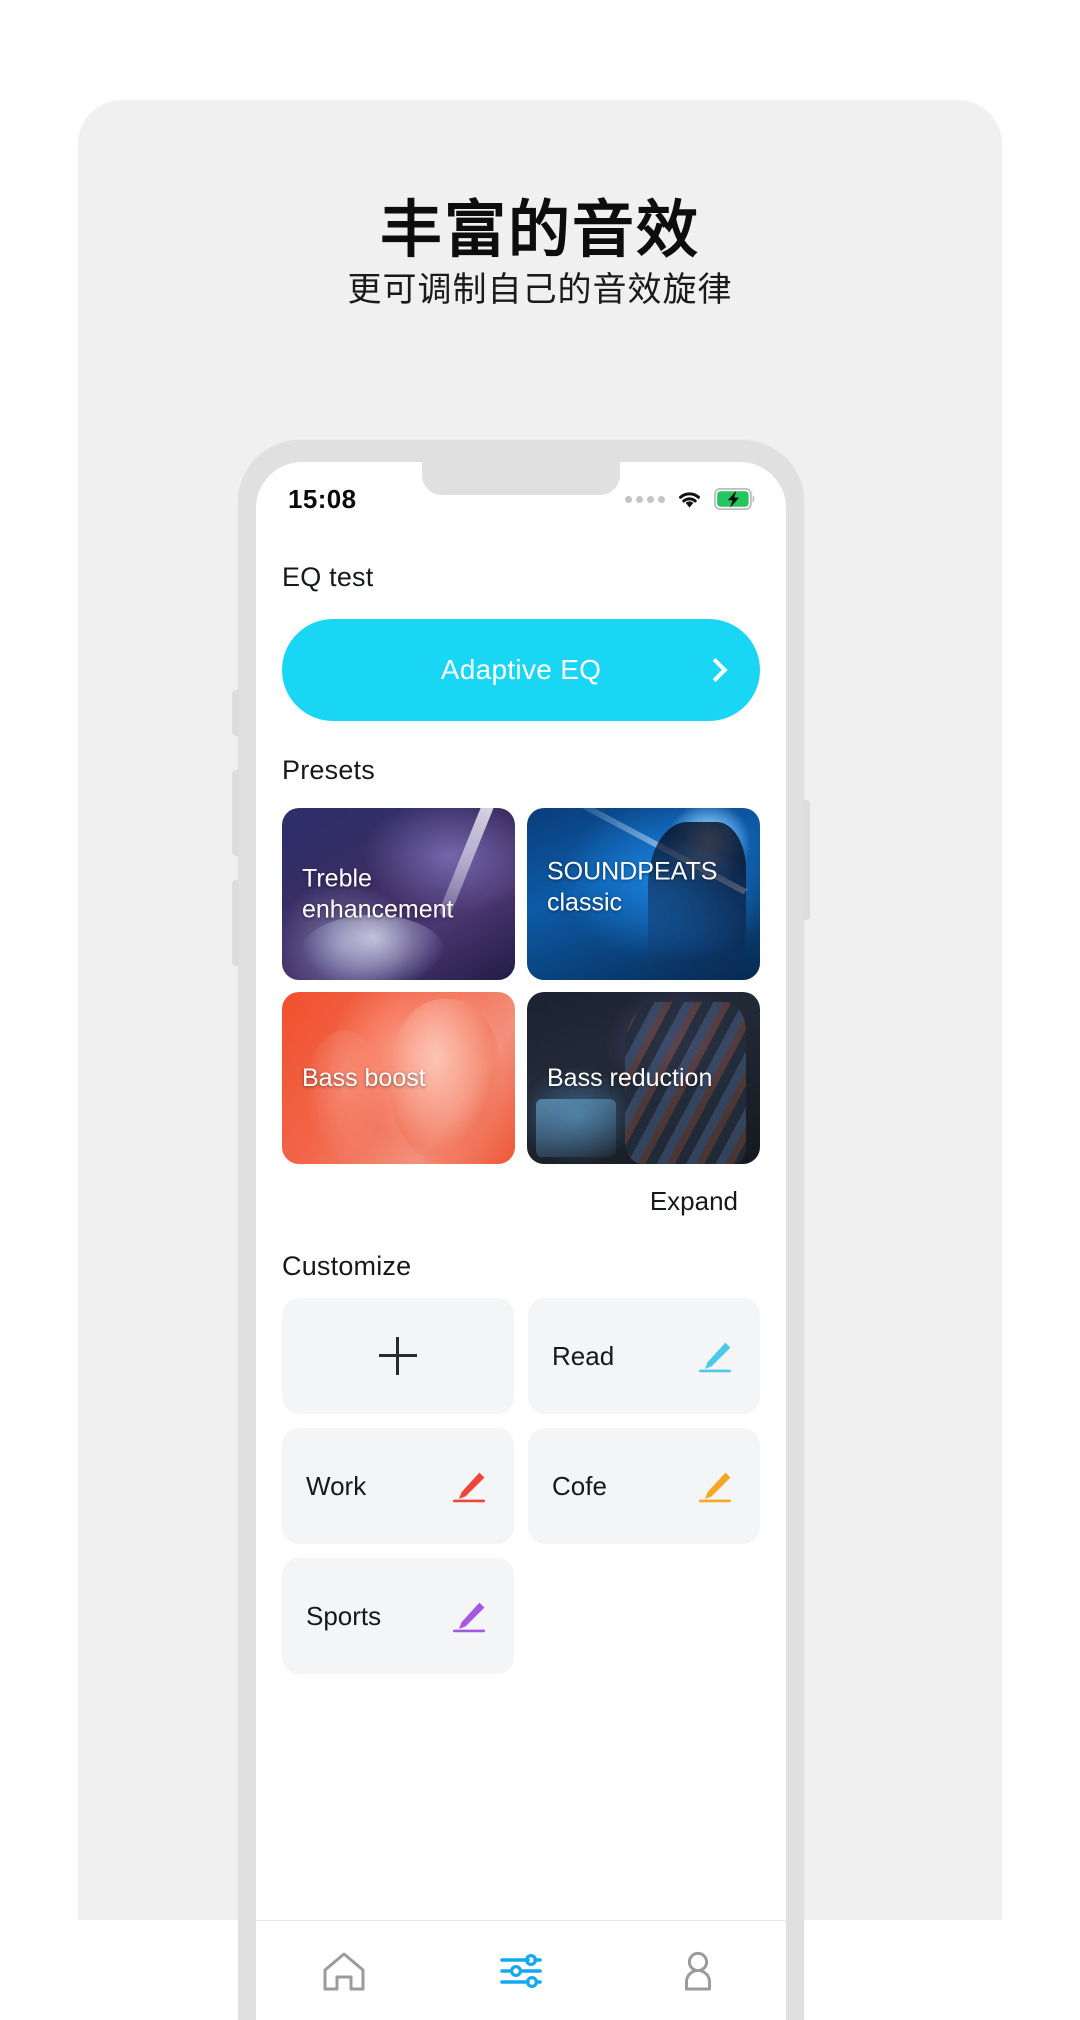  Describe the element at coordinates (644, 1486) in the screenshot. I see `custom-eq-tile-cofe: Cofe` at that location.